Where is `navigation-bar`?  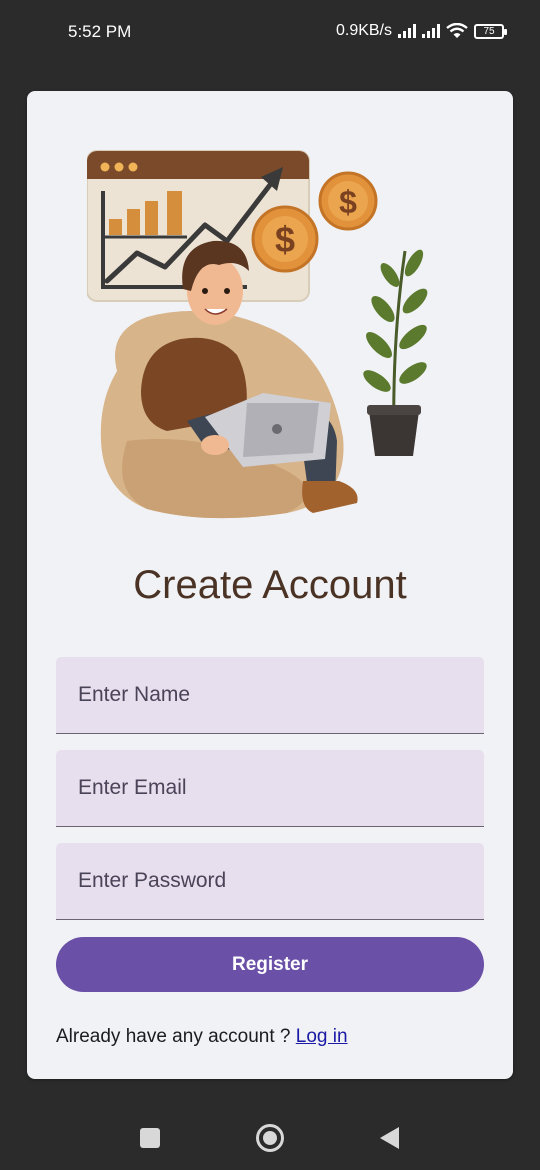 navigation-bar is located at coordinates (270, 1140).